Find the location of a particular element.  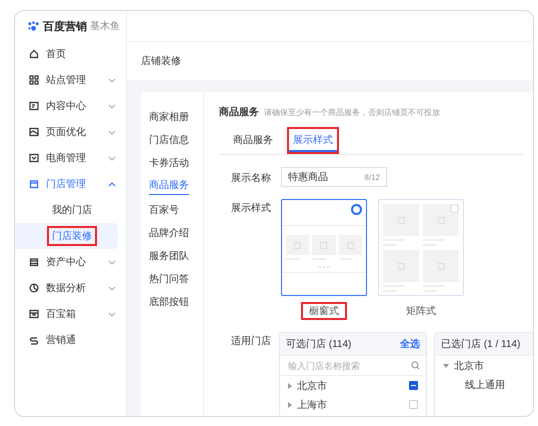

style-option-label: 橱窗式 is located at coordinates (324, 311).